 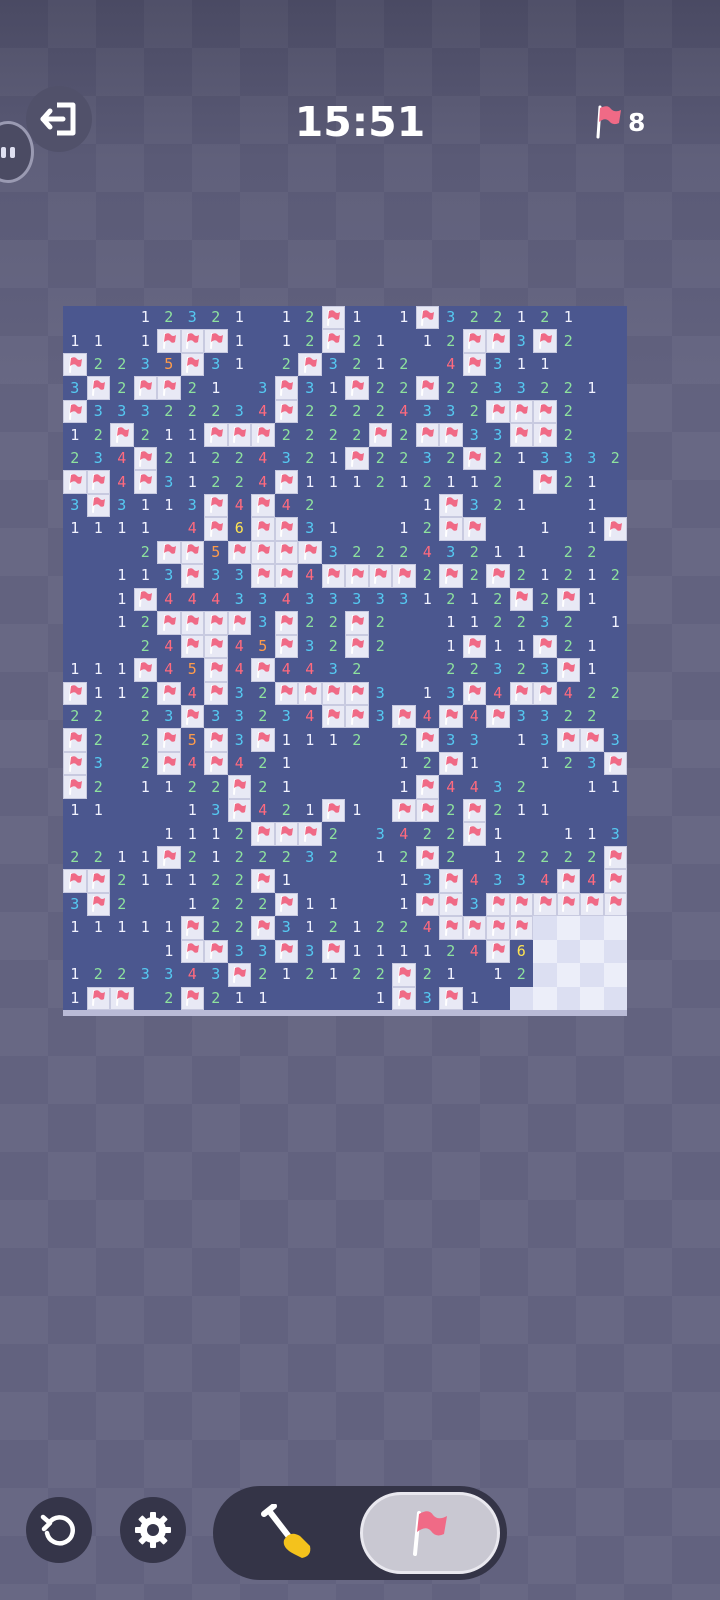 I want to click on settings-button, so click(x=153, y=1530).